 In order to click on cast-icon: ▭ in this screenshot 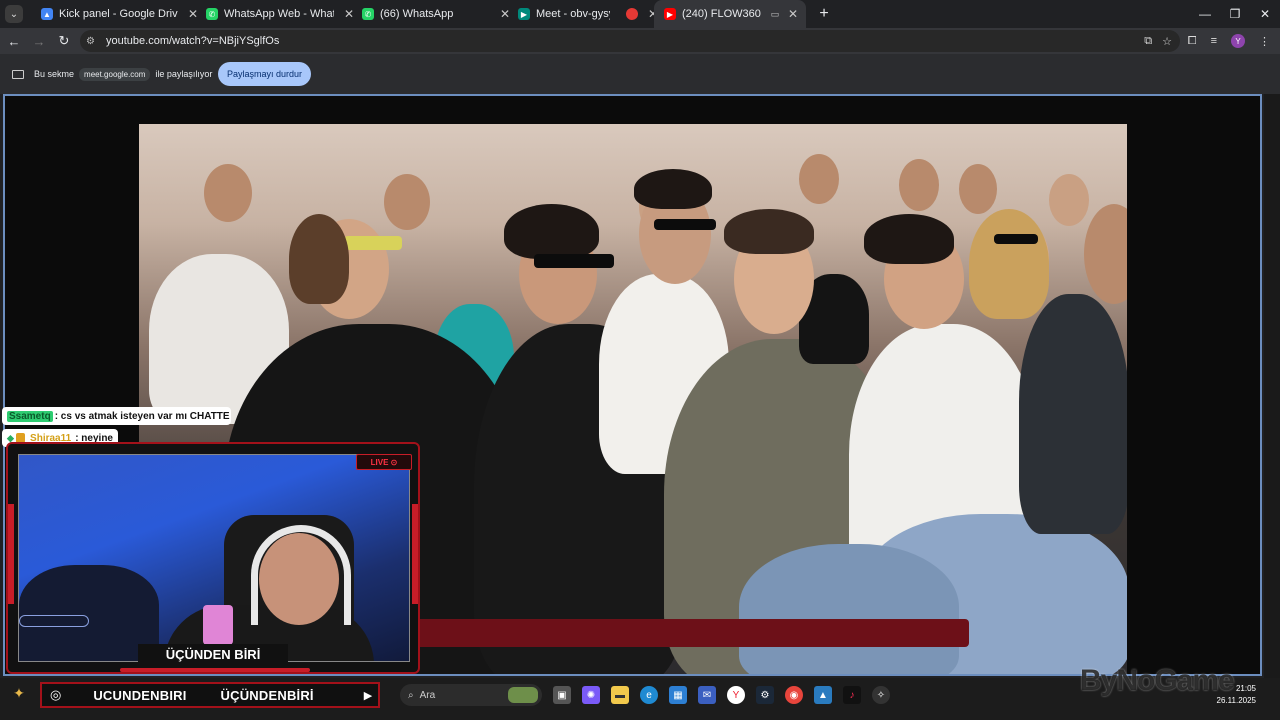, I will do `click(775, 13)`.